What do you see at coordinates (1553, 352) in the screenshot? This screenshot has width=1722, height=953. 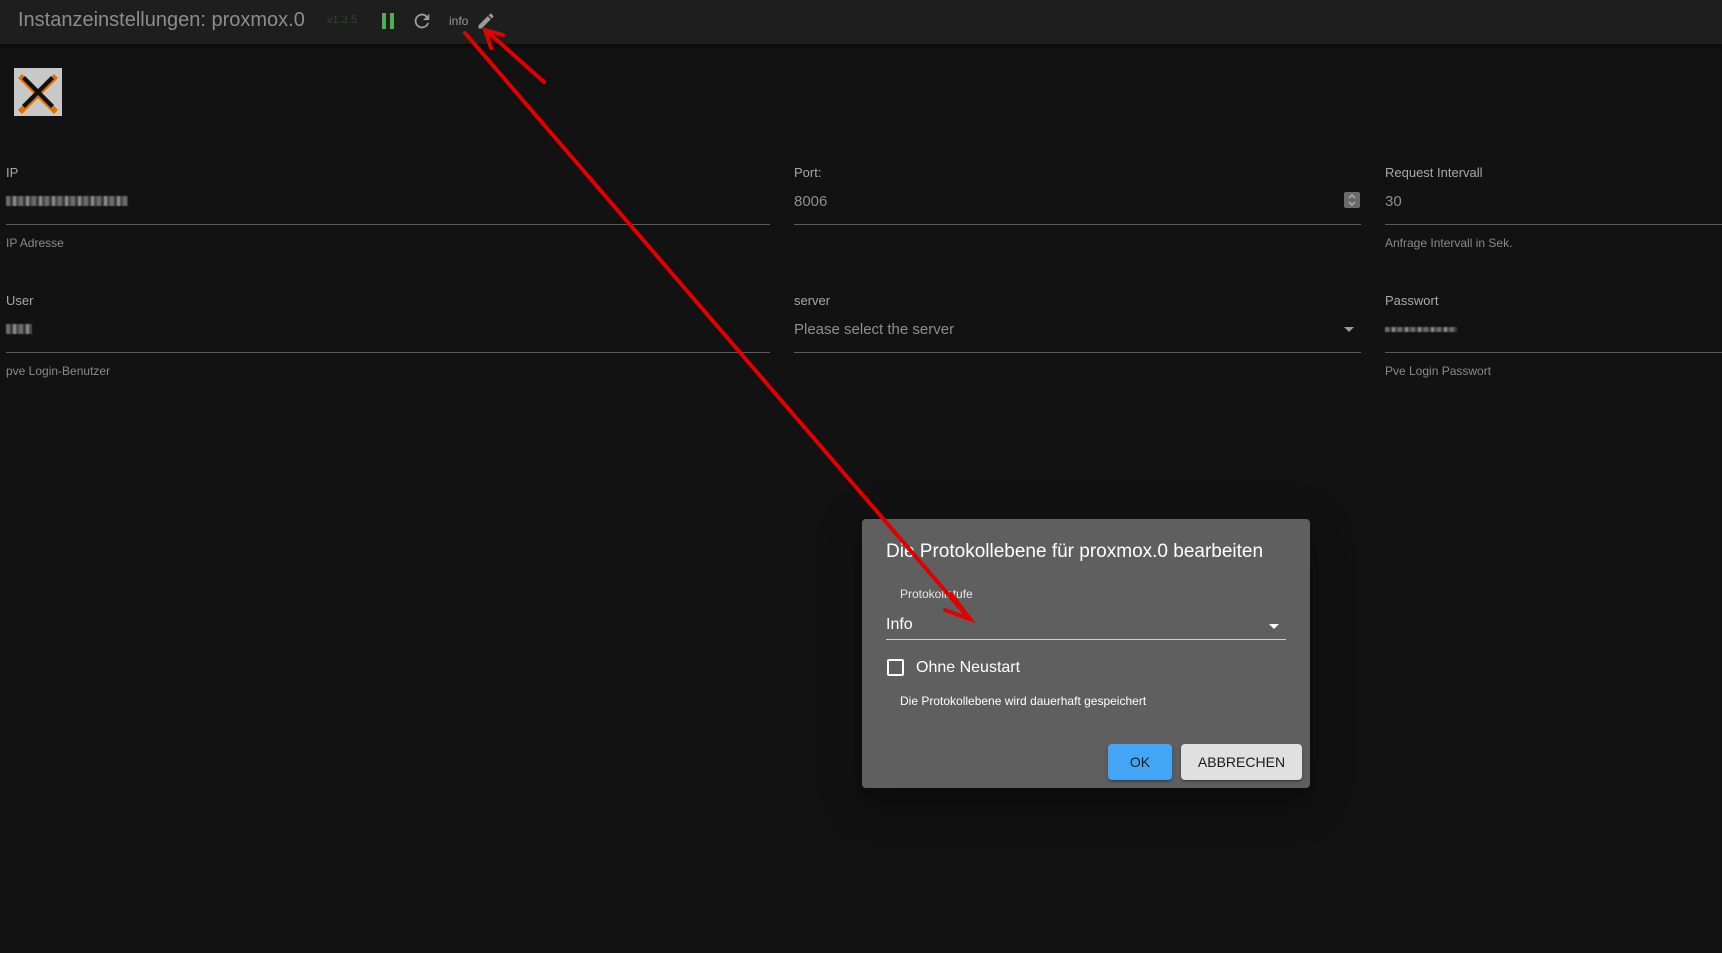 I see `password-input-underline` at bounding box center [1553, 352].